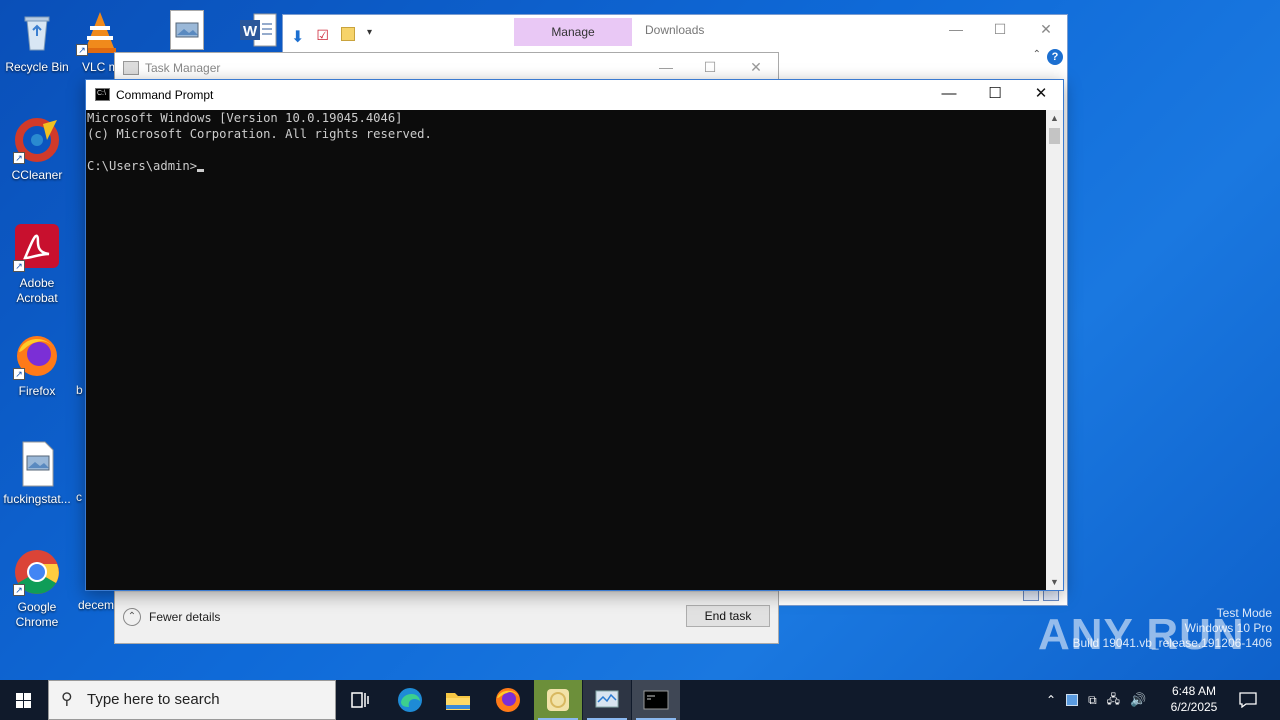 The image size is (1280, 720). I want to click on text-cursor, so click(201, 170).